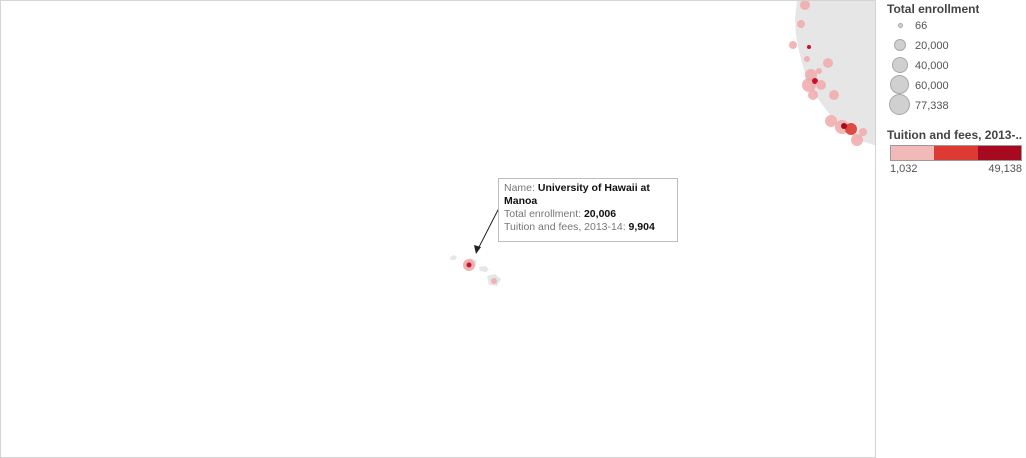  Describe the element at coordinates (953, 26) in the screenshot. I see `size-legend-item: 66` at that location.